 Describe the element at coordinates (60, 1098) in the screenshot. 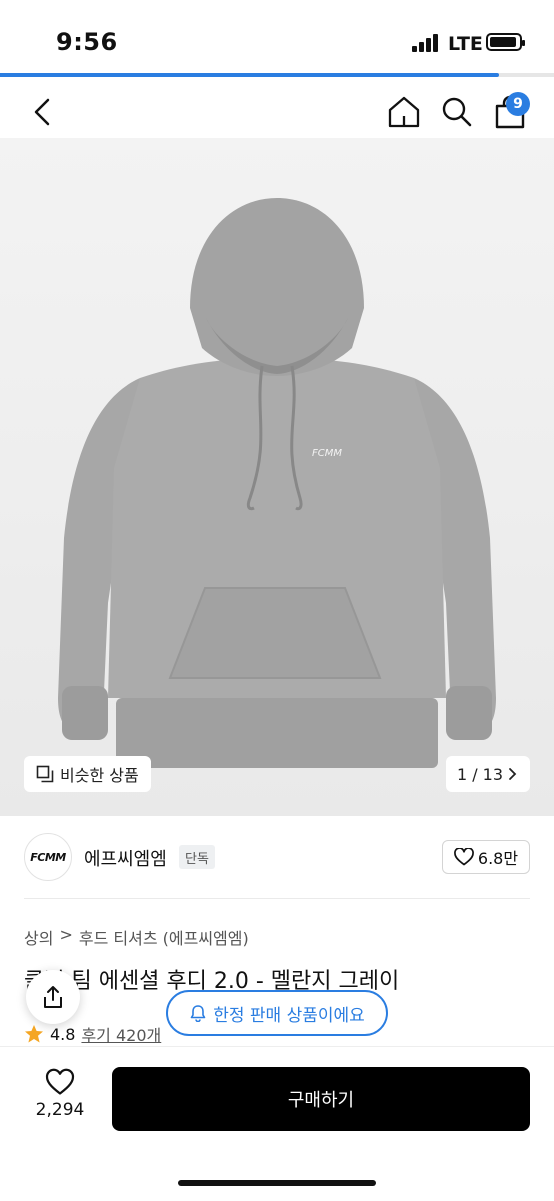

I see `wishlist-button: 2,294` at that location.